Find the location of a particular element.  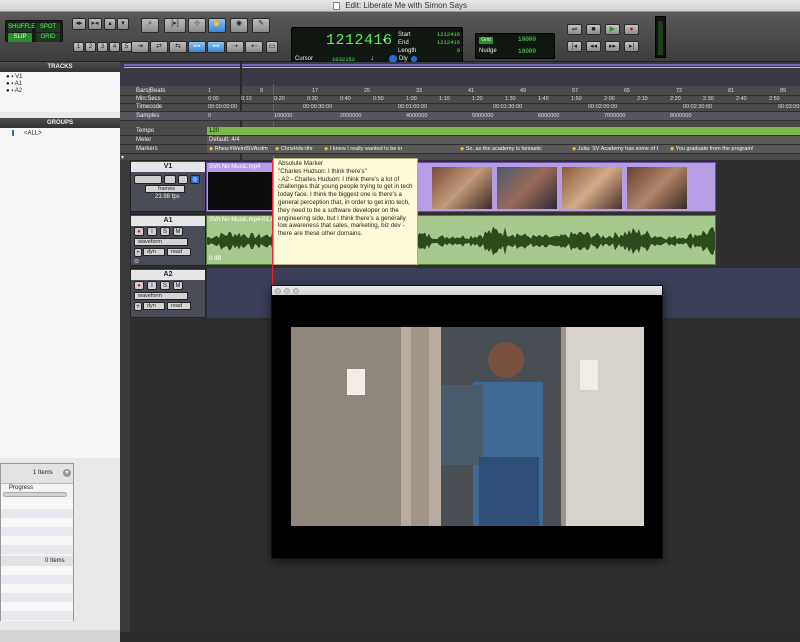

close-icon is located at coordinates (278, 291).